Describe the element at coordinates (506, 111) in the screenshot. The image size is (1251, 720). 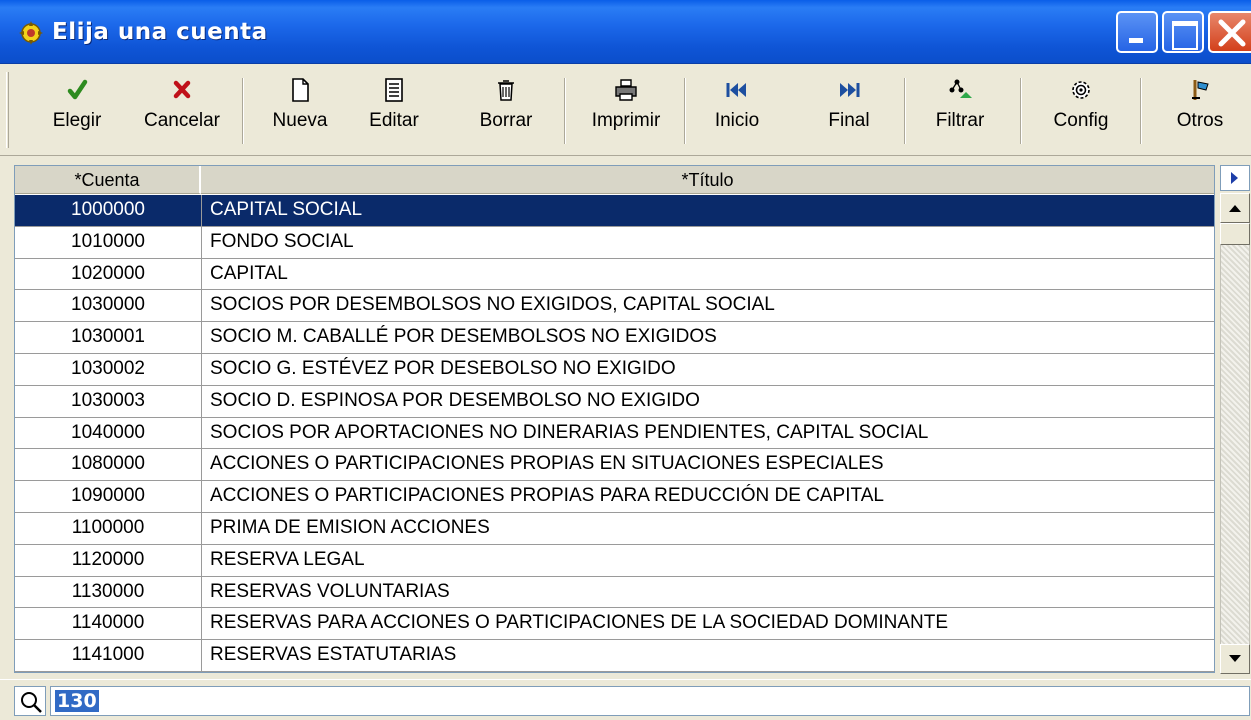
I see `delete-button: Borrar` at that location.